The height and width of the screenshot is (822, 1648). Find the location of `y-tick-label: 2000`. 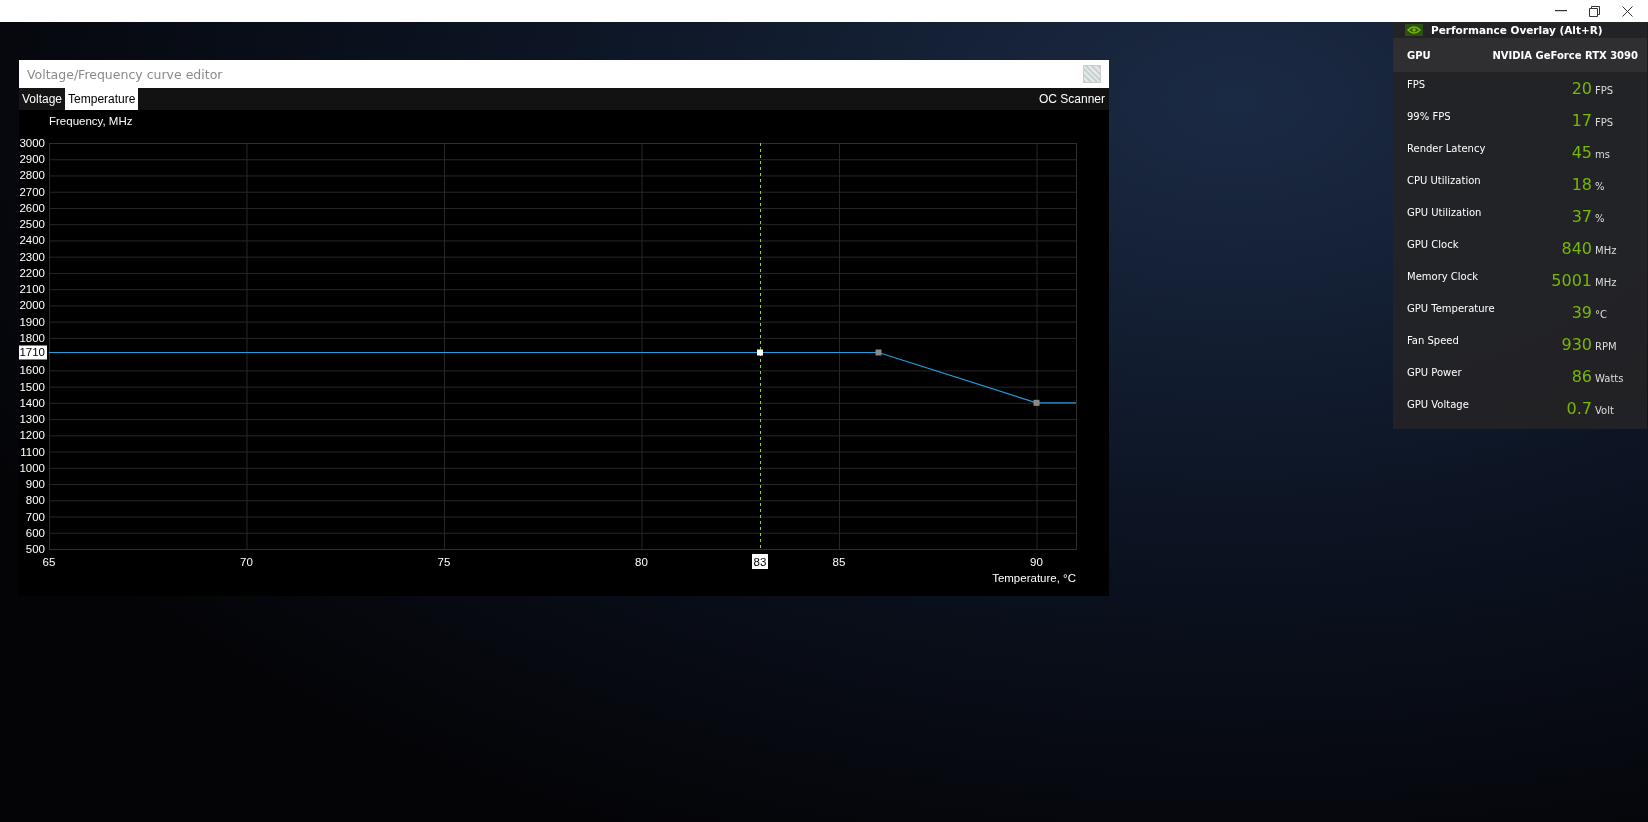

y-tick-label: 2000 is located at coordinates (32, 305).